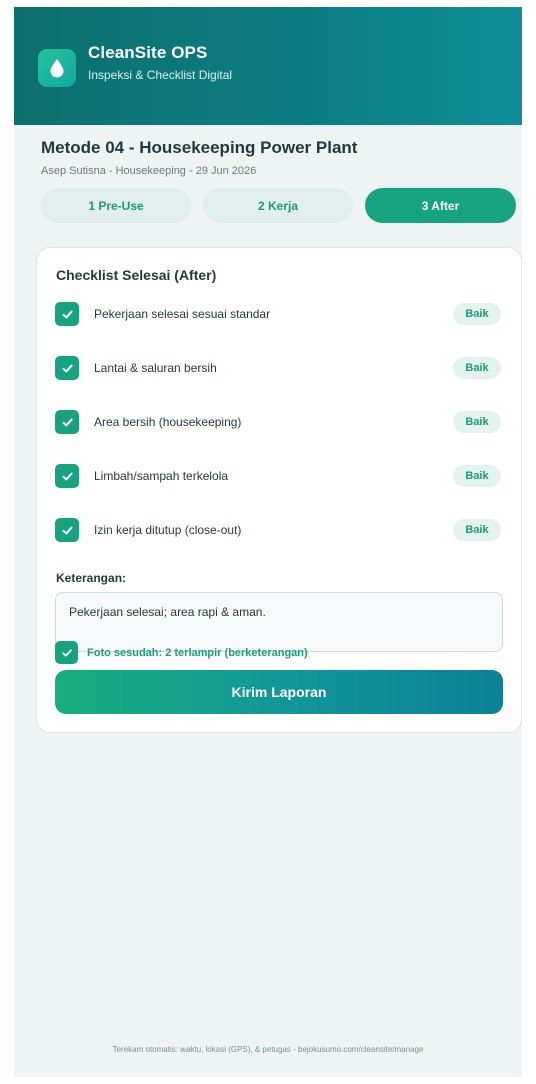 The image size is (536, 1084). Describe the element at coordinates (279, 476) in the screenshot. I see `checklist-item: Limbah/sampah terkelola Baik` at that location.